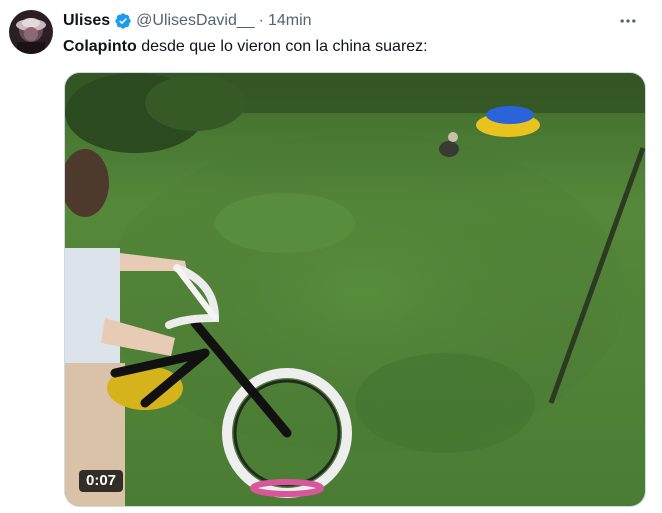 The width and height of the screenshot is (662, 513). Describe the element at coordinates (628, 21) in the screenshot. I see `more-options-icon` at that location.